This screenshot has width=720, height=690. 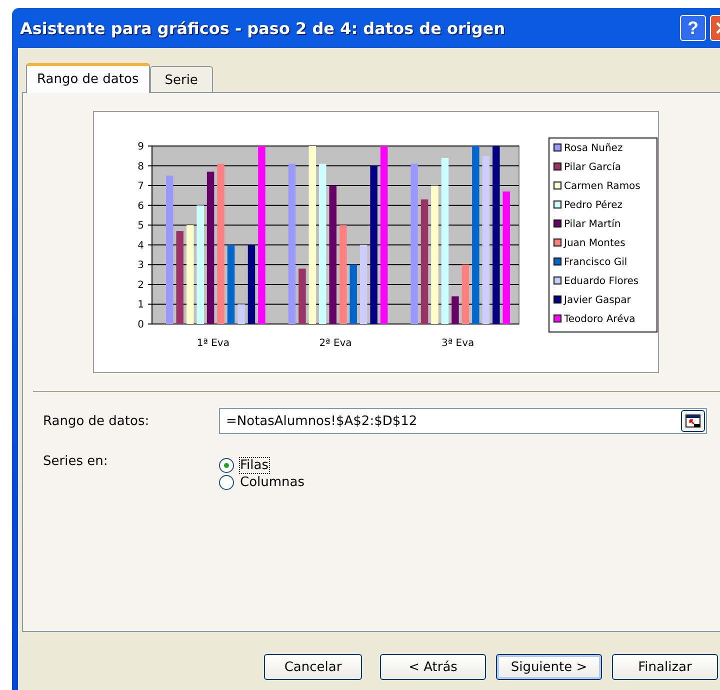 What do you see at coordinates (141, 206) in the screenshot?
I see `axis-tick-label: 6` at bounding box center [141, 206].